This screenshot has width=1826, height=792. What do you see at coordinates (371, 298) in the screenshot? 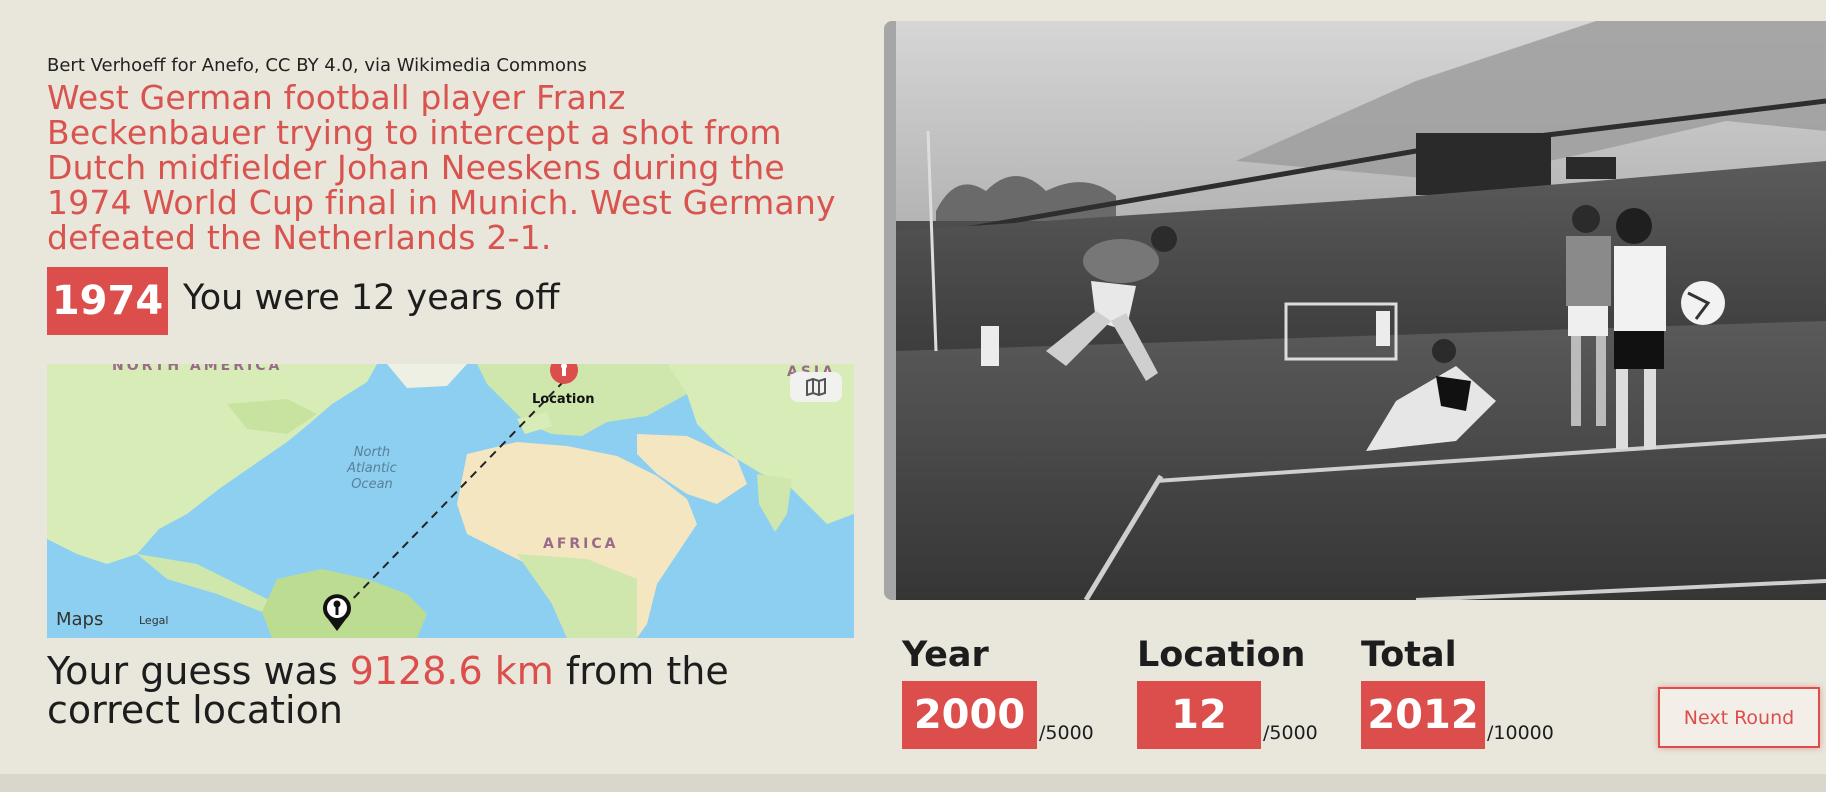
I see `year-difference-text: You were 12 years off` at bounding box center [371, 298].